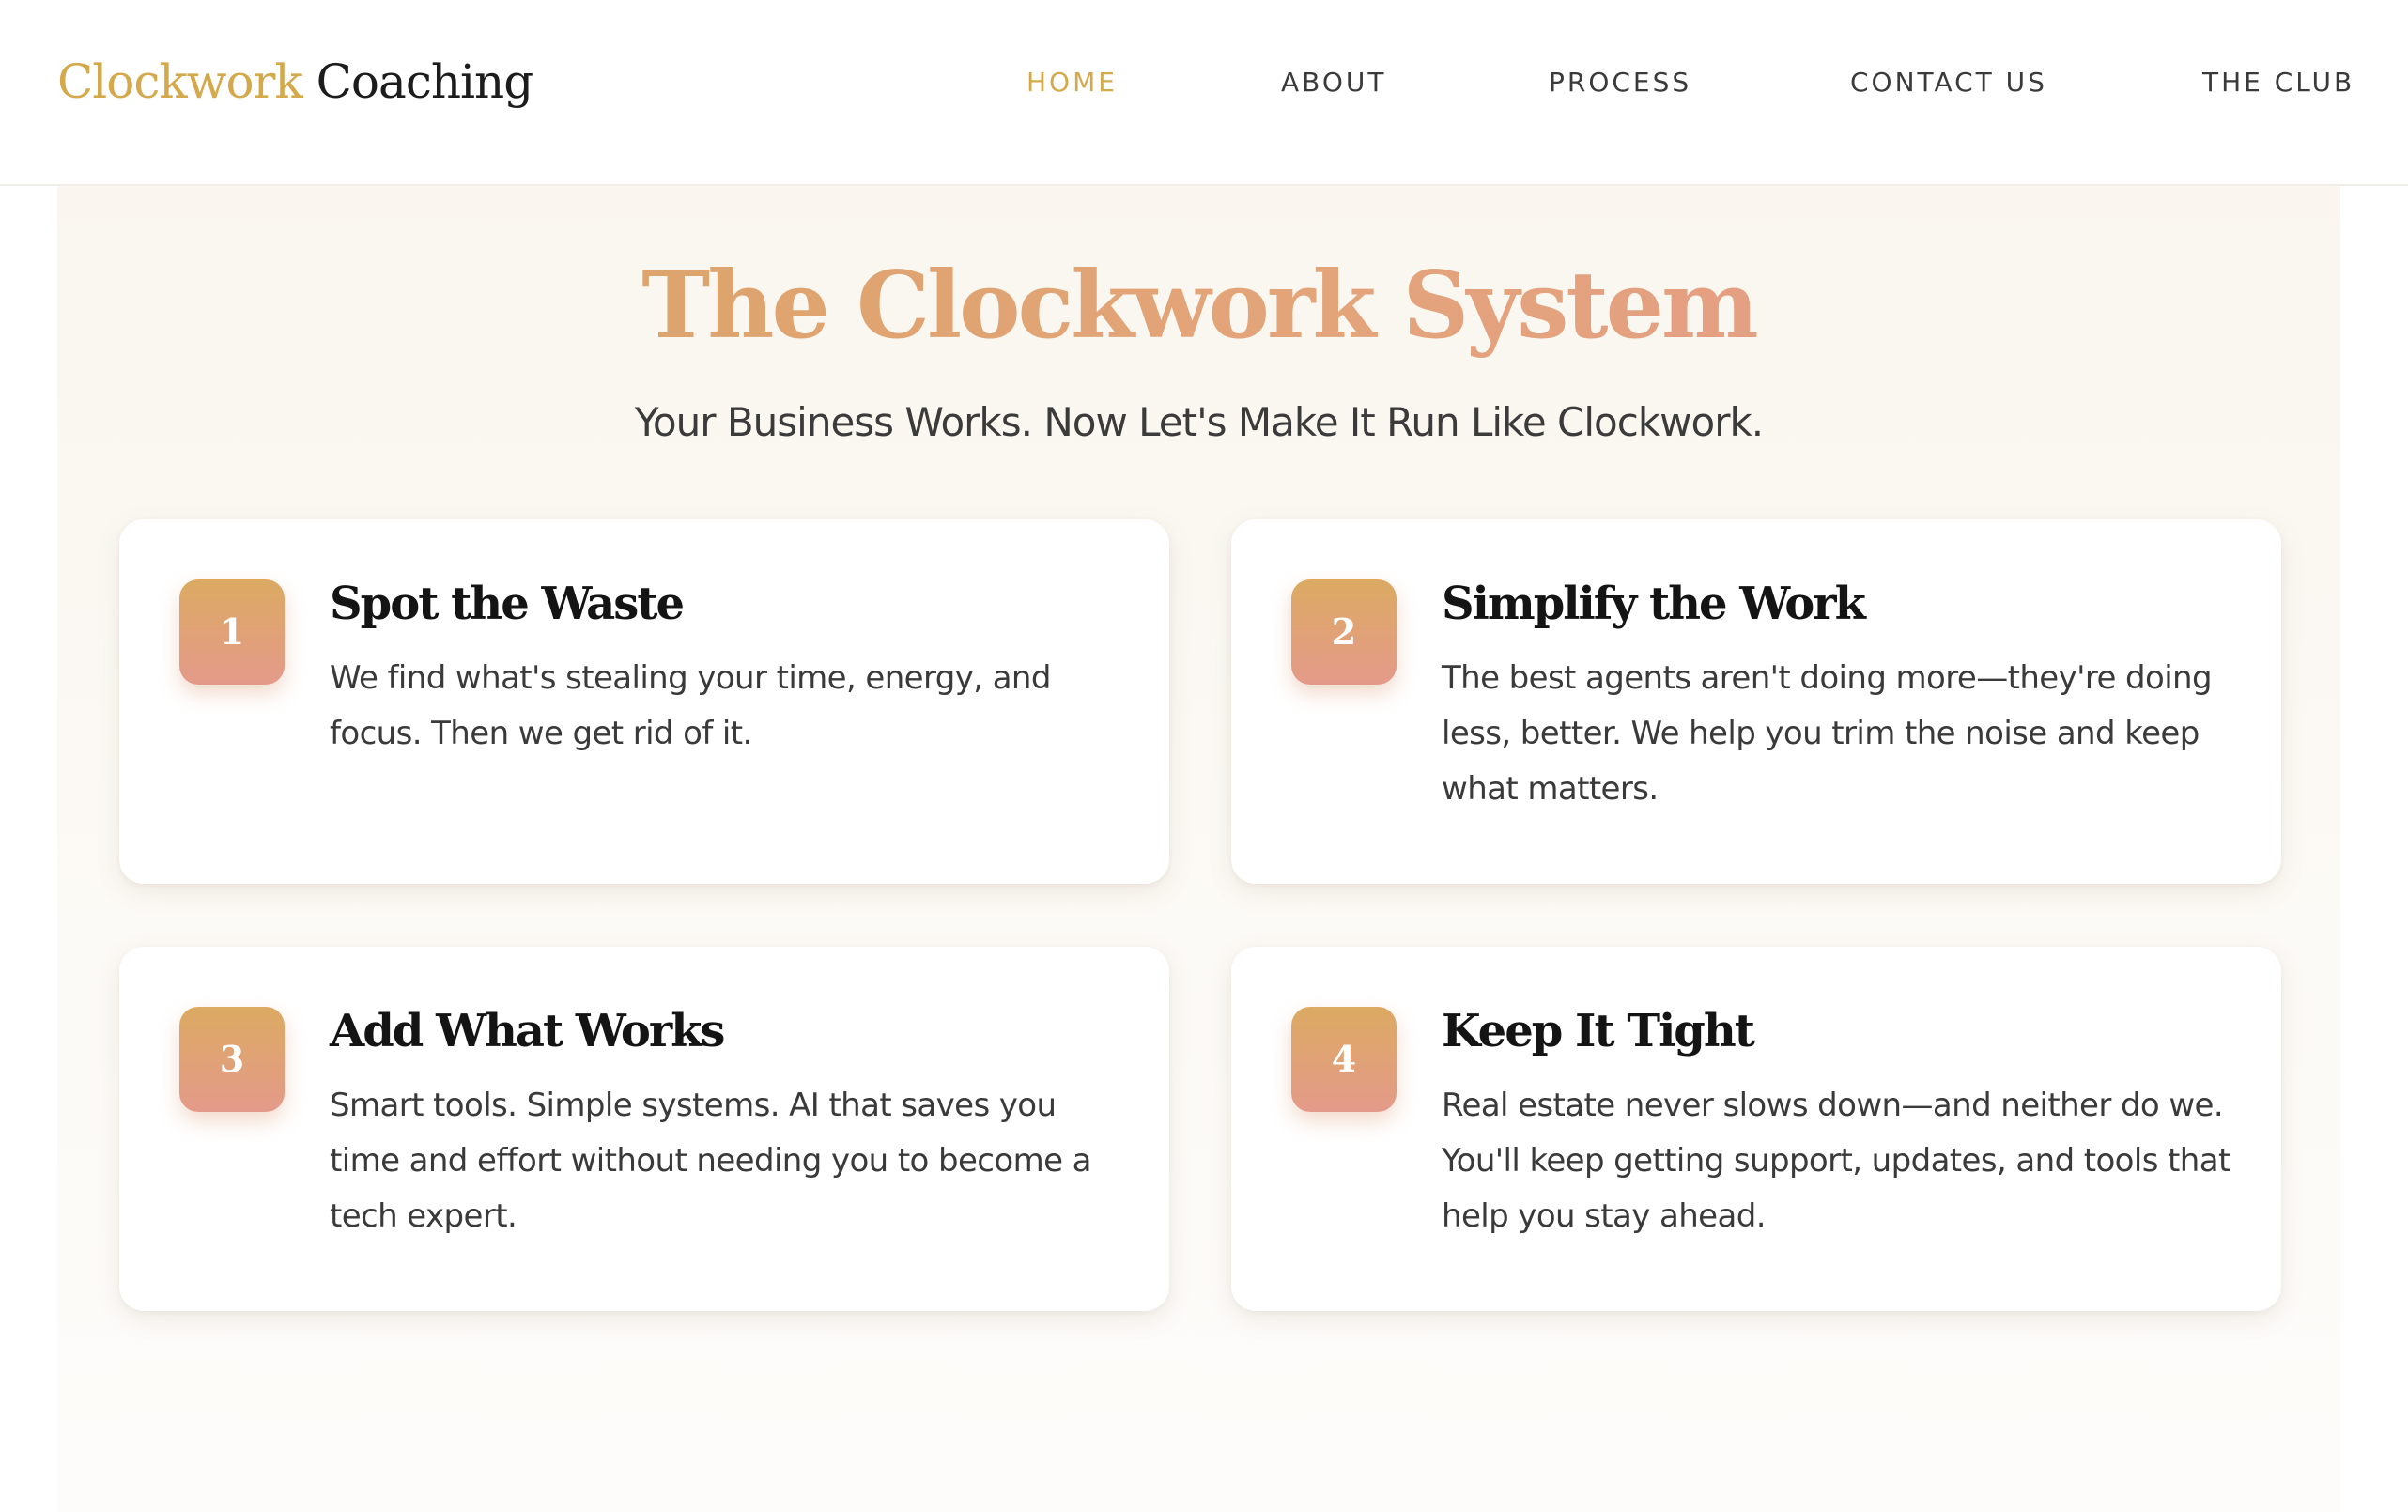  Describe the element at coordinates (1198, 306) in the screenshot. I see `section-title: The Clockwork System` at that location.